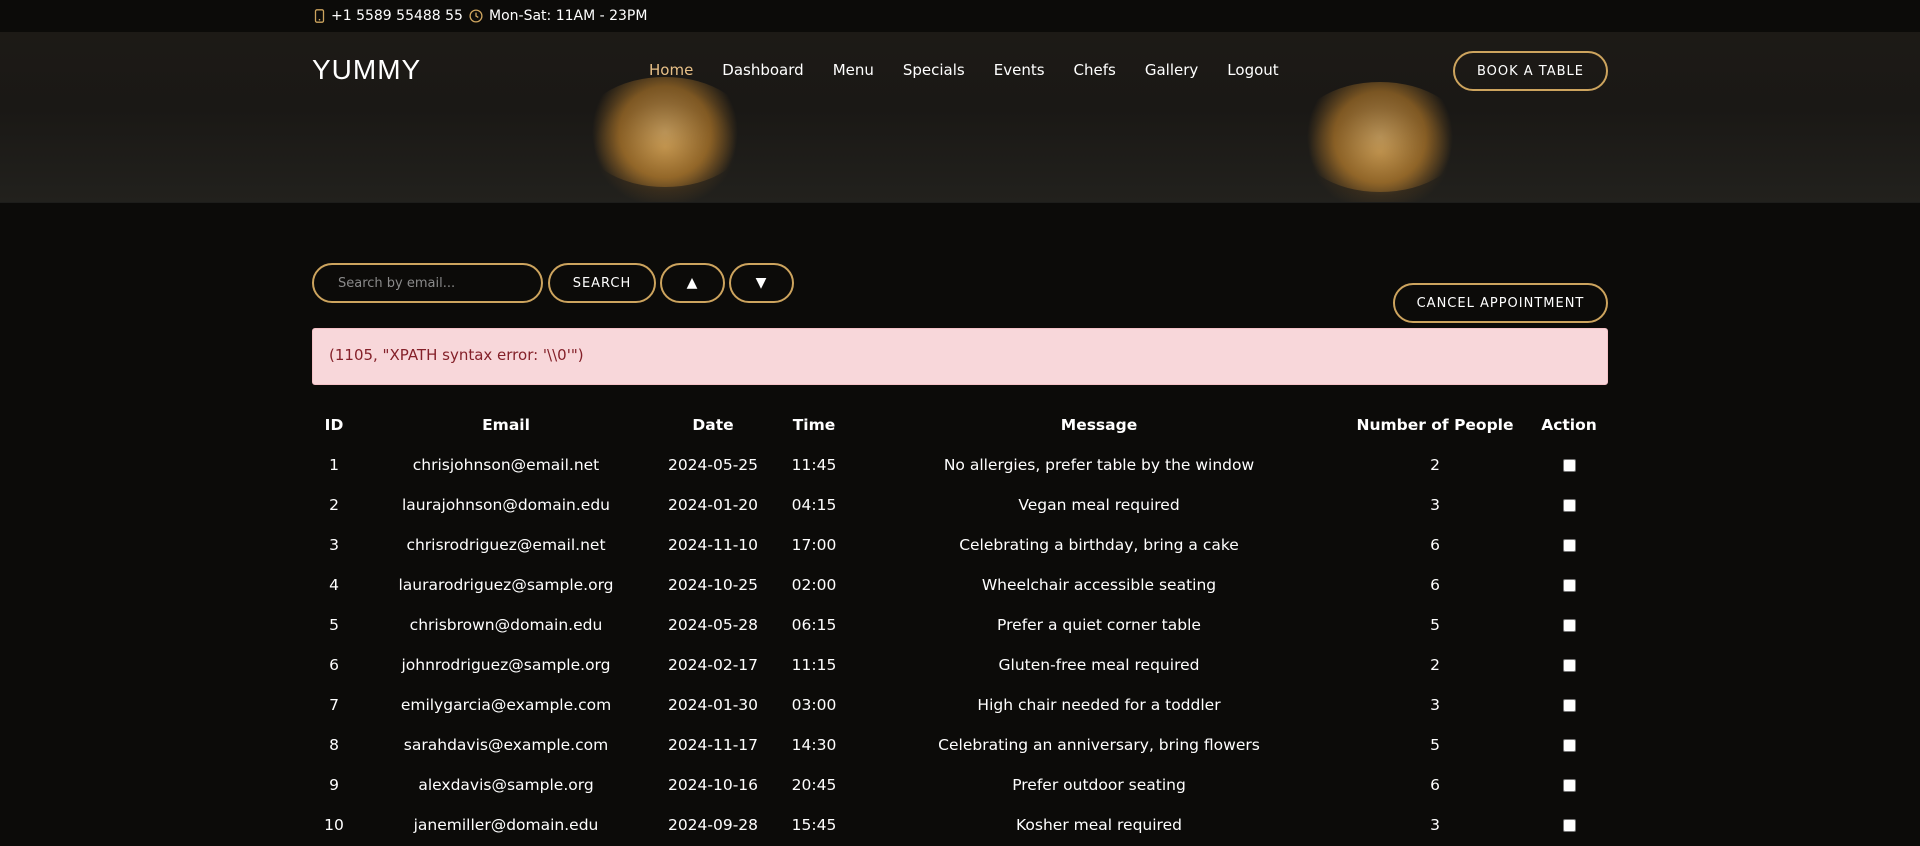 The width and height of the screenshot is (1920, 846). I want to click on column-header-id: ID, so click(334, 425).